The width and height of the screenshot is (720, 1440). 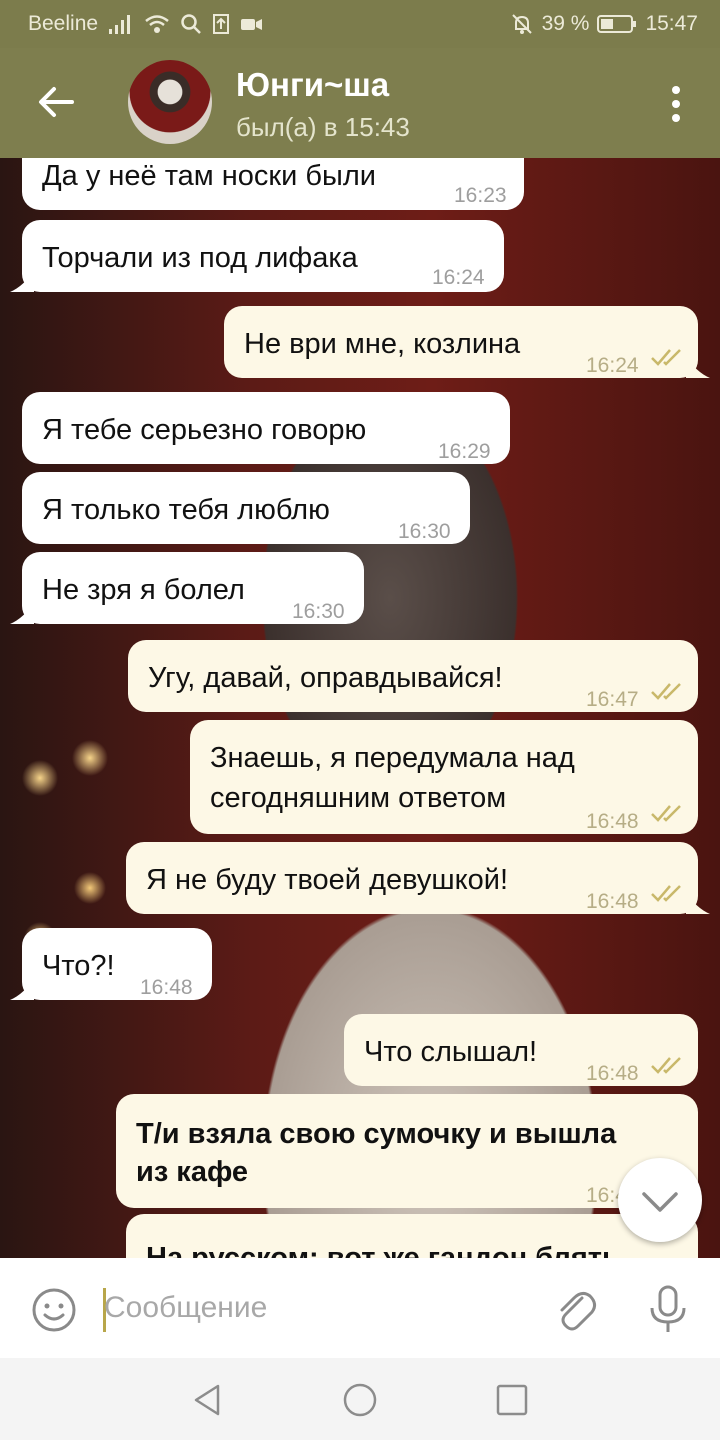 I want to click on message-text: Я не буду твоей девушкой!, so click(x=327, y=880).